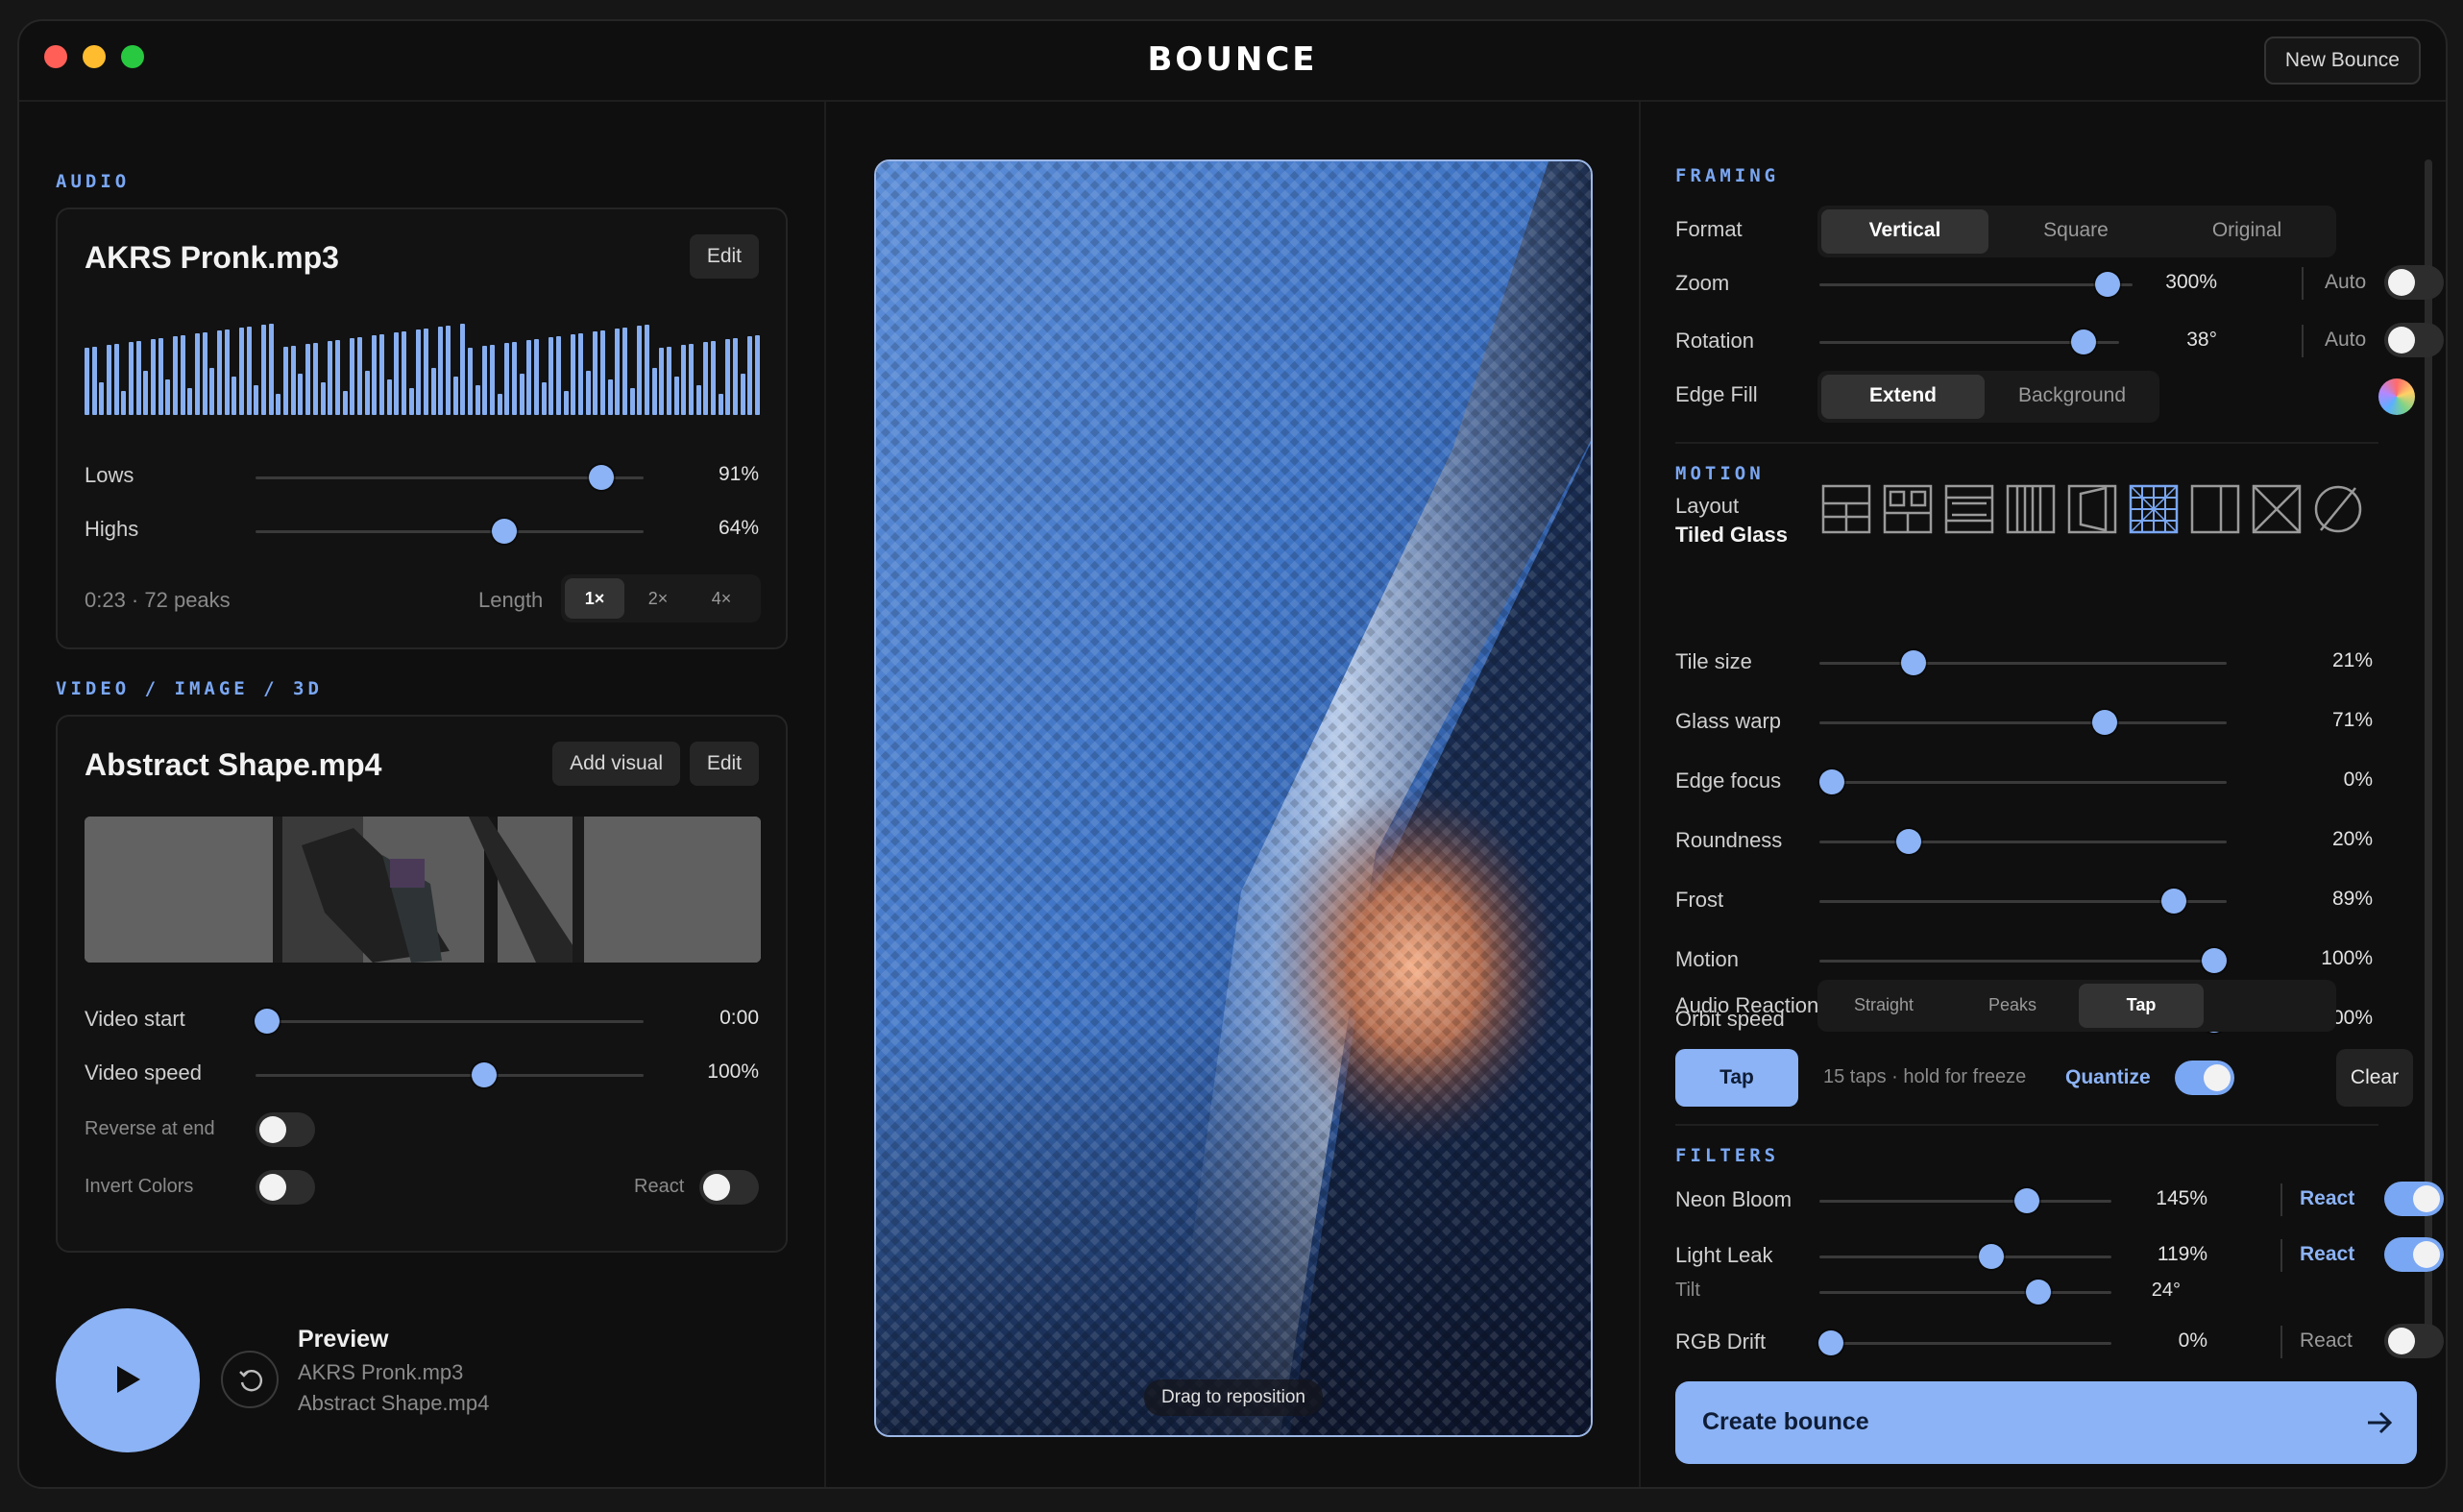 This screenshot has width=2463, height=1512. What do you see at coordinates (1903, 397) in the screenshot?
I see `edge-fill-option-extend: Extend` at bounding box center [1903, 397].